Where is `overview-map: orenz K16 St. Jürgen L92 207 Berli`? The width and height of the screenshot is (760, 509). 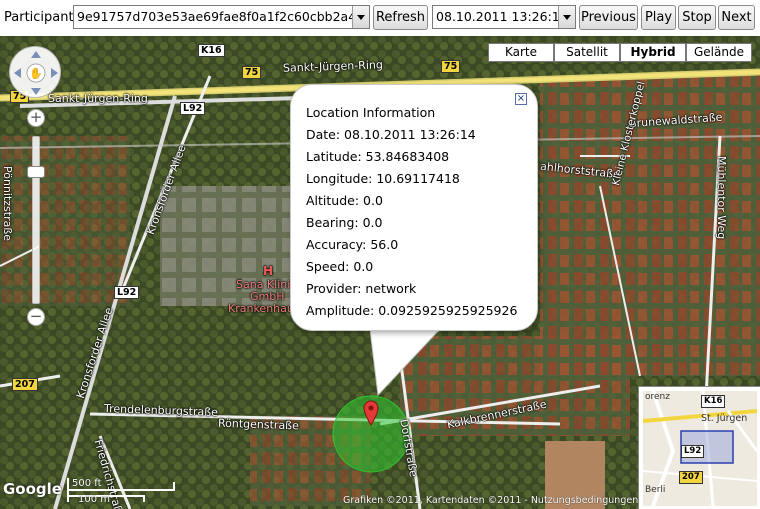
overview-map: orenz K16 St. Jürgen L92 207 Berli is located at coordinates (699, 447).